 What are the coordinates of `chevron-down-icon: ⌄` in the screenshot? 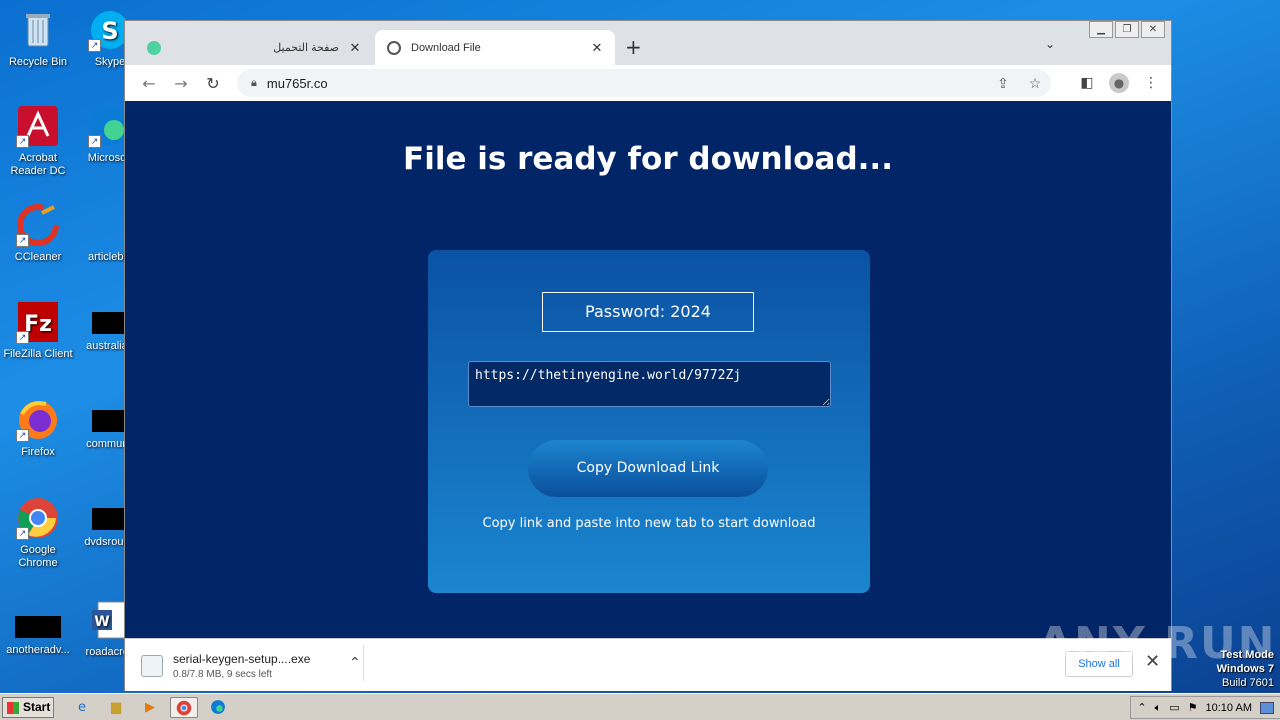 It's located at (1050, 44).